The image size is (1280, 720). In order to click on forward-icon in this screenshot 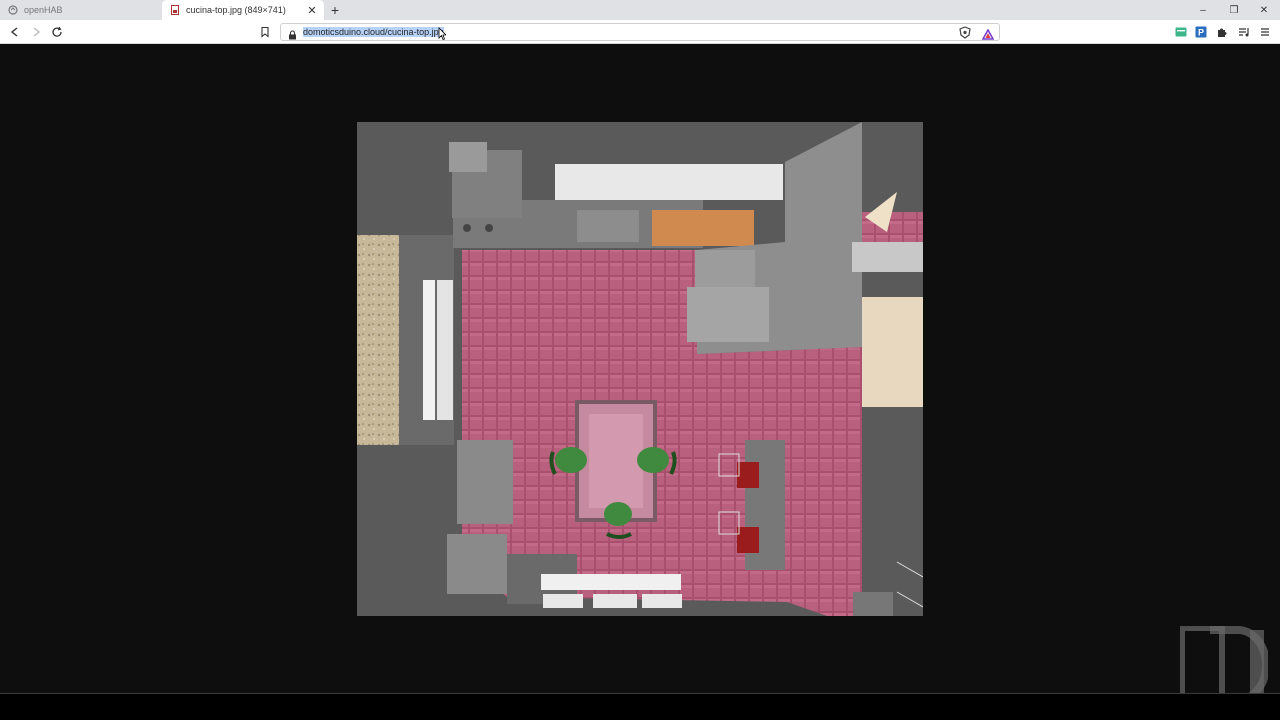, I will do `click(36, 32)`.